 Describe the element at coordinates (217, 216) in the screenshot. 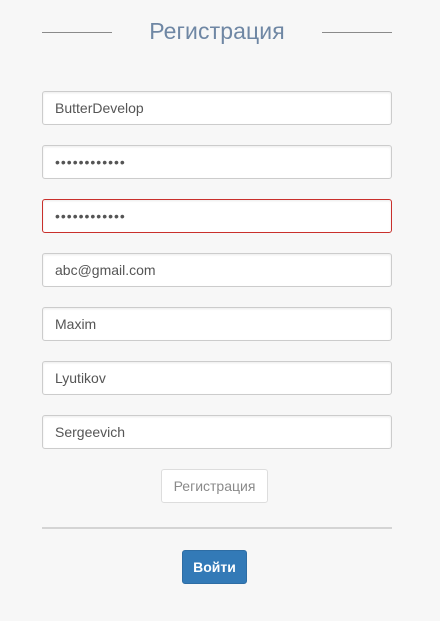

I see `password-confirm-input` at that location.